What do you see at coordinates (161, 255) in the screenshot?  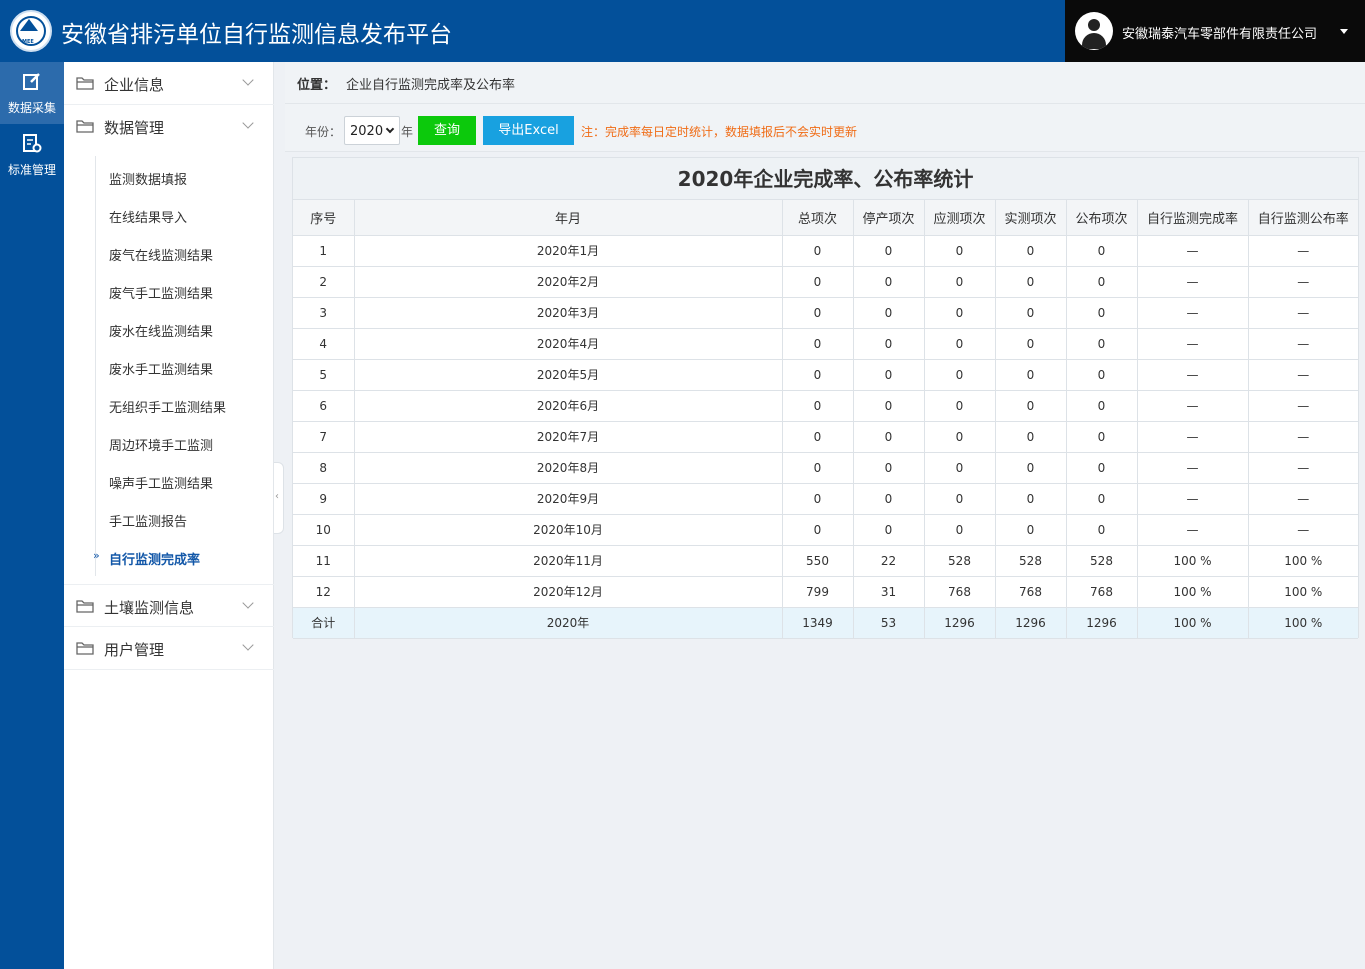 I see `sidebar-item-waste-gas-online: 废气在线监测结果` at bounding box center [161, 255].